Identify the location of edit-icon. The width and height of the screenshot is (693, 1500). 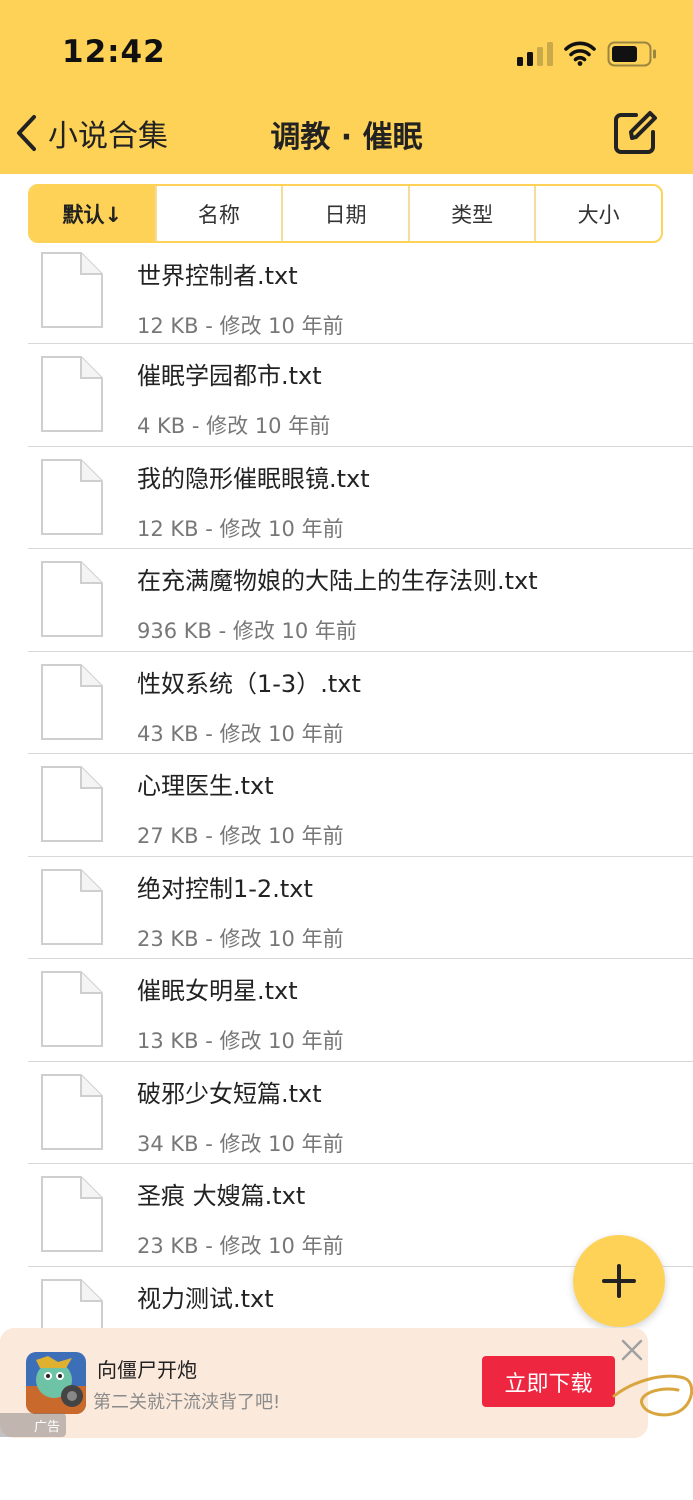
(635, 133).